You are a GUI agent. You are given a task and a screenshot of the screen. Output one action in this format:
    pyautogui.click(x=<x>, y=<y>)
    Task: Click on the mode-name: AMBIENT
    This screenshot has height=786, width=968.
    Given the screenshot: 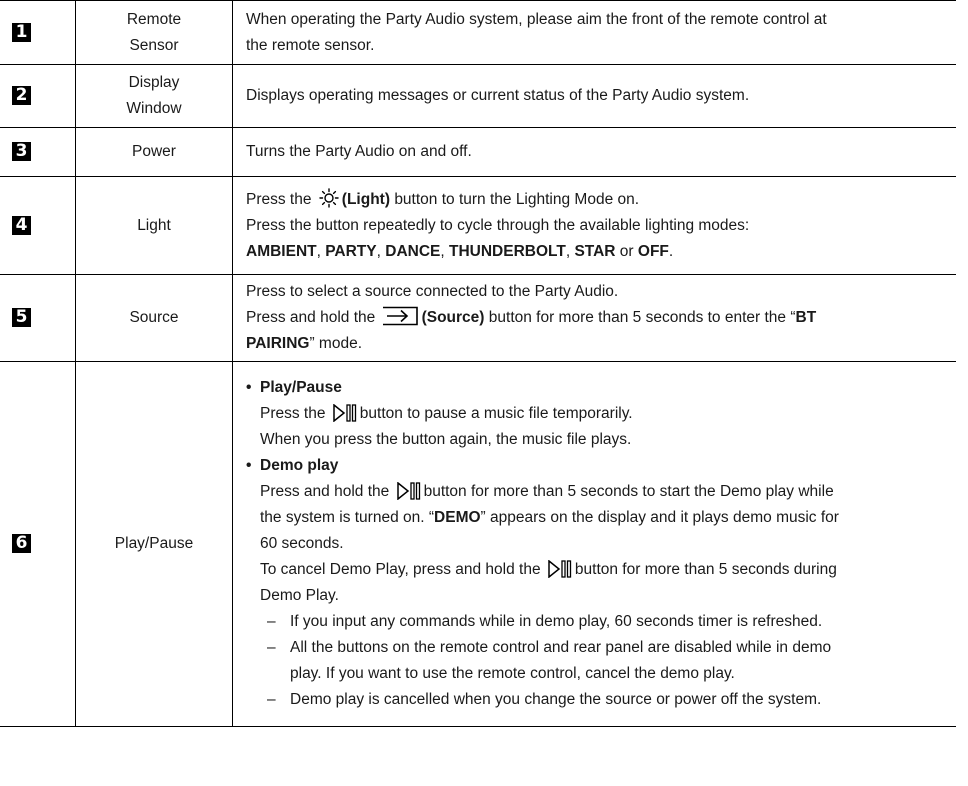 What is the action you would take?
    pyautogui.click(x=281, y=251)
    